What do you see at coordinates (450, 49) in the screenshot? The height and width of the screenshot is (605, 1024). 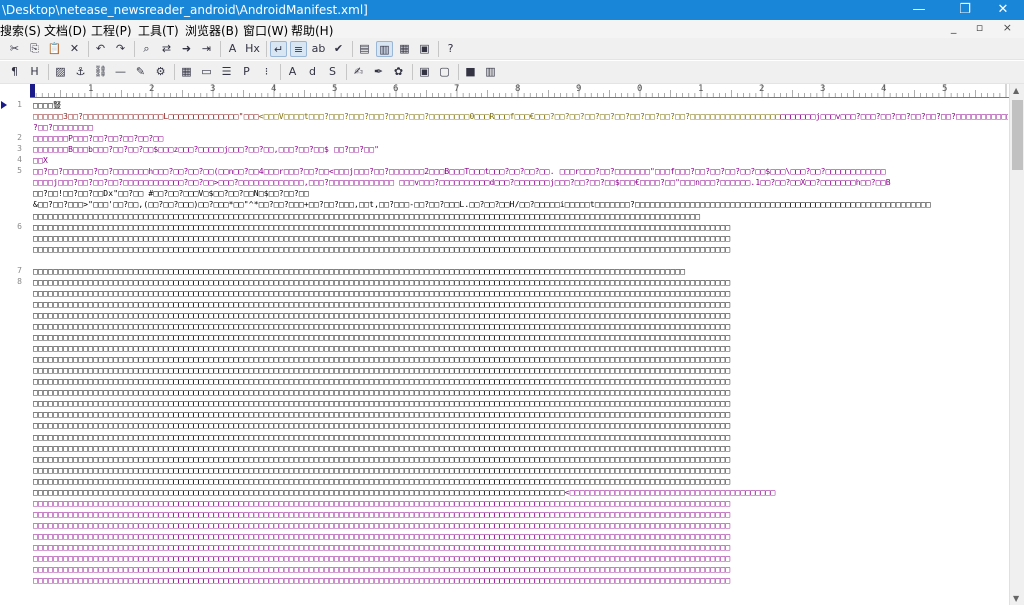 I see `help-icon: ?` at bounding box center [450, 49].